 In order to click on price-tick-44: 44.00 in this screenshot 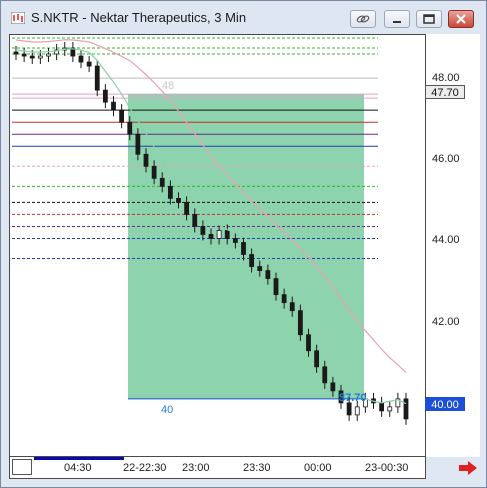, I will do `click(446, 240)`.